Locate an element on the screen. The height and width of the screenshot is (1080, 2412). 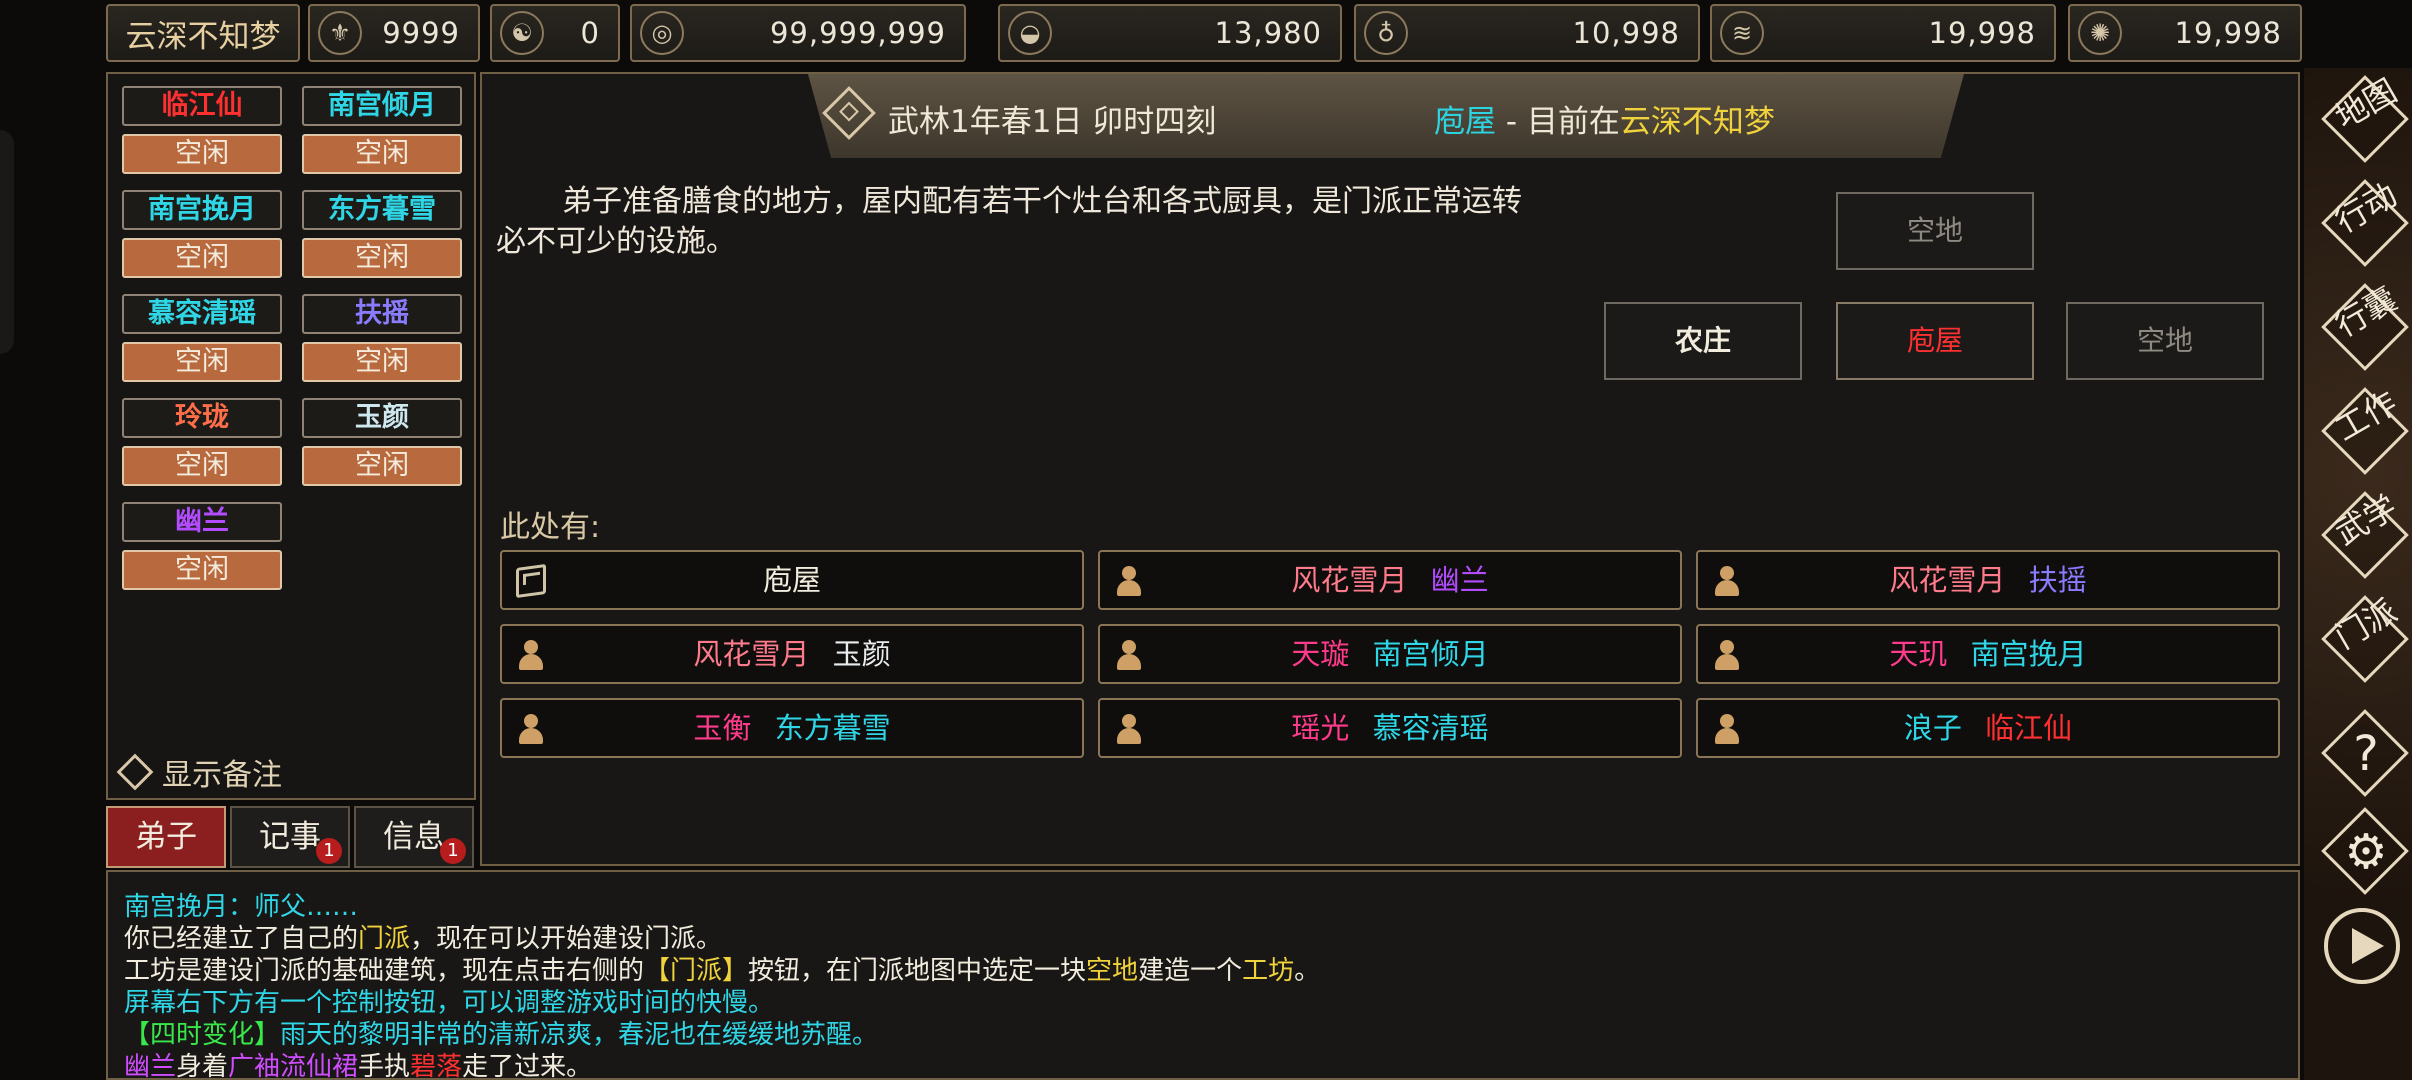
log-segment: 按钮，在门派地图中选定一块 is located at coordinates (917, 971).